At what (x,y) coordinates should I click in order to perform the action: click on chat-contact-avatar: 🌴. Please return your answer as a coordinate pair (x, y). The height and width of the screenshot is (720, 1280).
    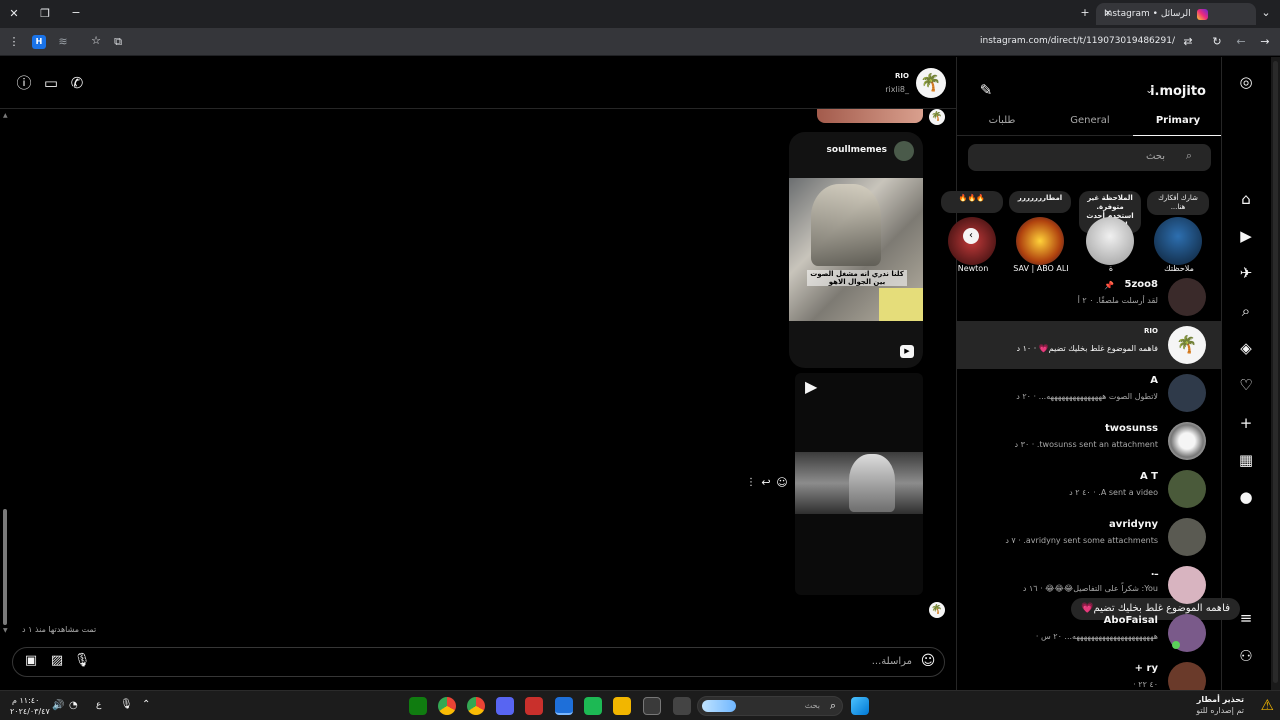
    Looking at the image, I should click on (931, 83).